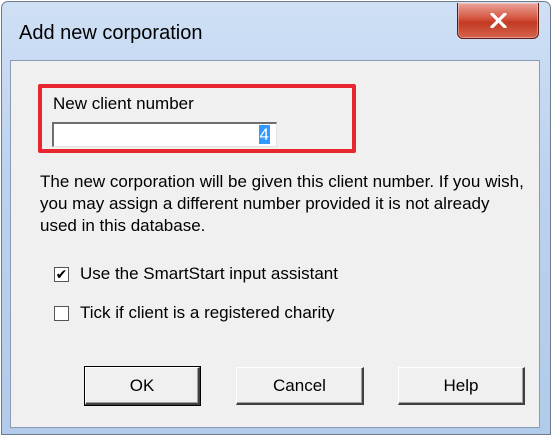 The width and height of the screenshot is (553, 437). I want to click on smartstart-option: ✔ Use the SmartStart input assistant, so click(196, 274).